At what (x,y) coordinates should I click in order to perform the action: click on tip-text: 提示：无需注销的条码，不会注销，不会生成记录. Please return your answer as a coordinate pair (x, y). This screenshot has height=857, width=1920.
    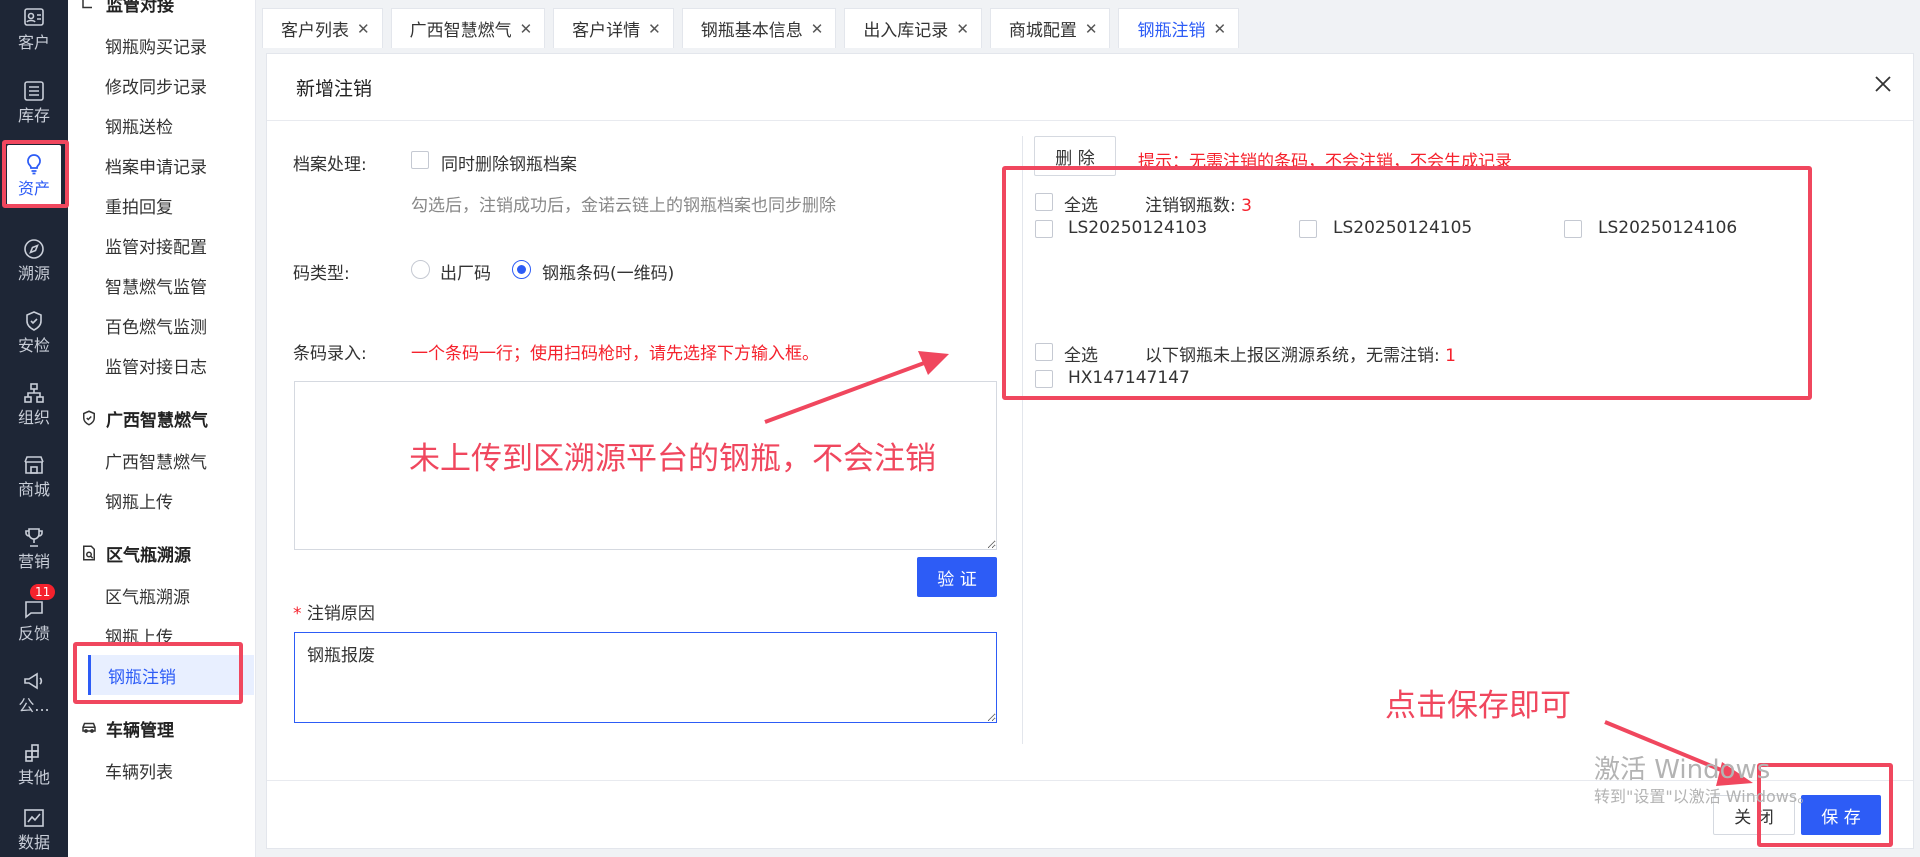
    Looking at the image, I should click on (1325, 162).